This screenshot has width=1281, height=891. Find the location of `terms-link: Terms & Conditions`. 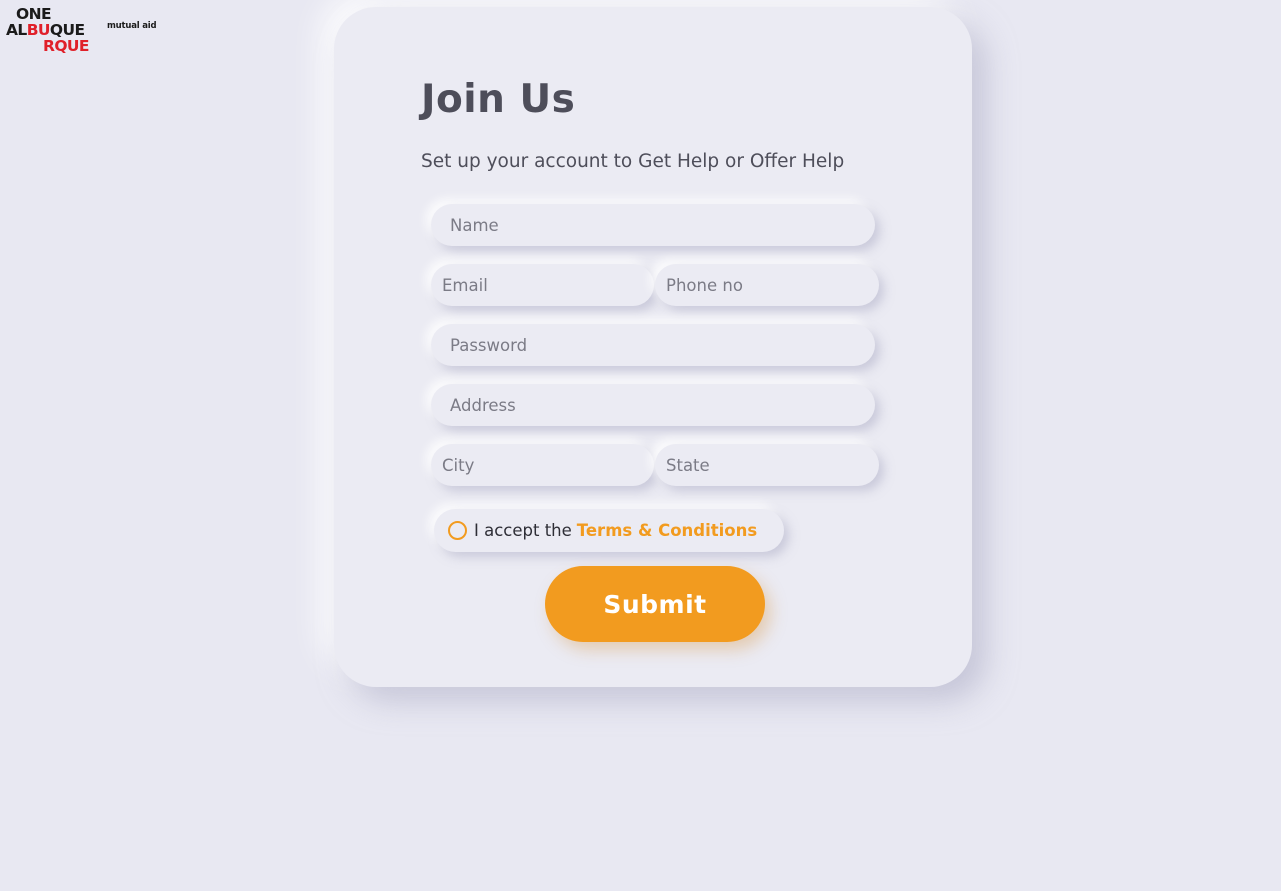

terms-link: Terms & Conditions is located at coordinates (667, 530).